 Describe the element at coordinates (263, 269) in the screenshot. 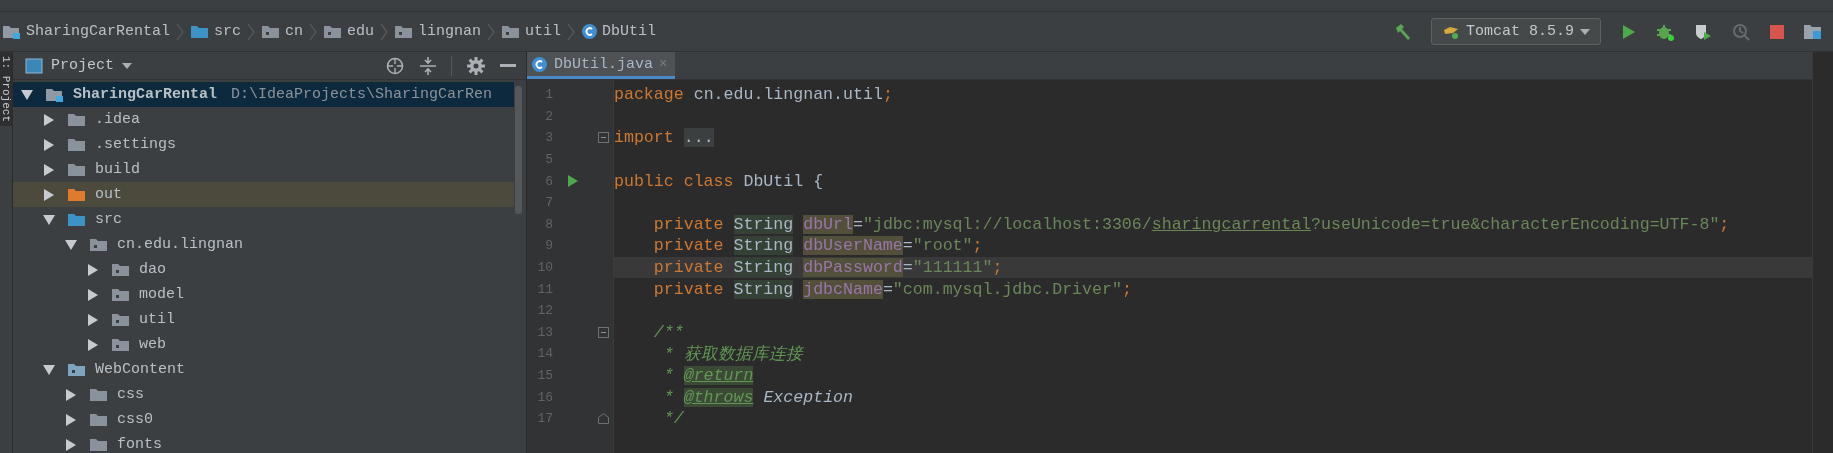

I see `tree-row: dao` at that location.